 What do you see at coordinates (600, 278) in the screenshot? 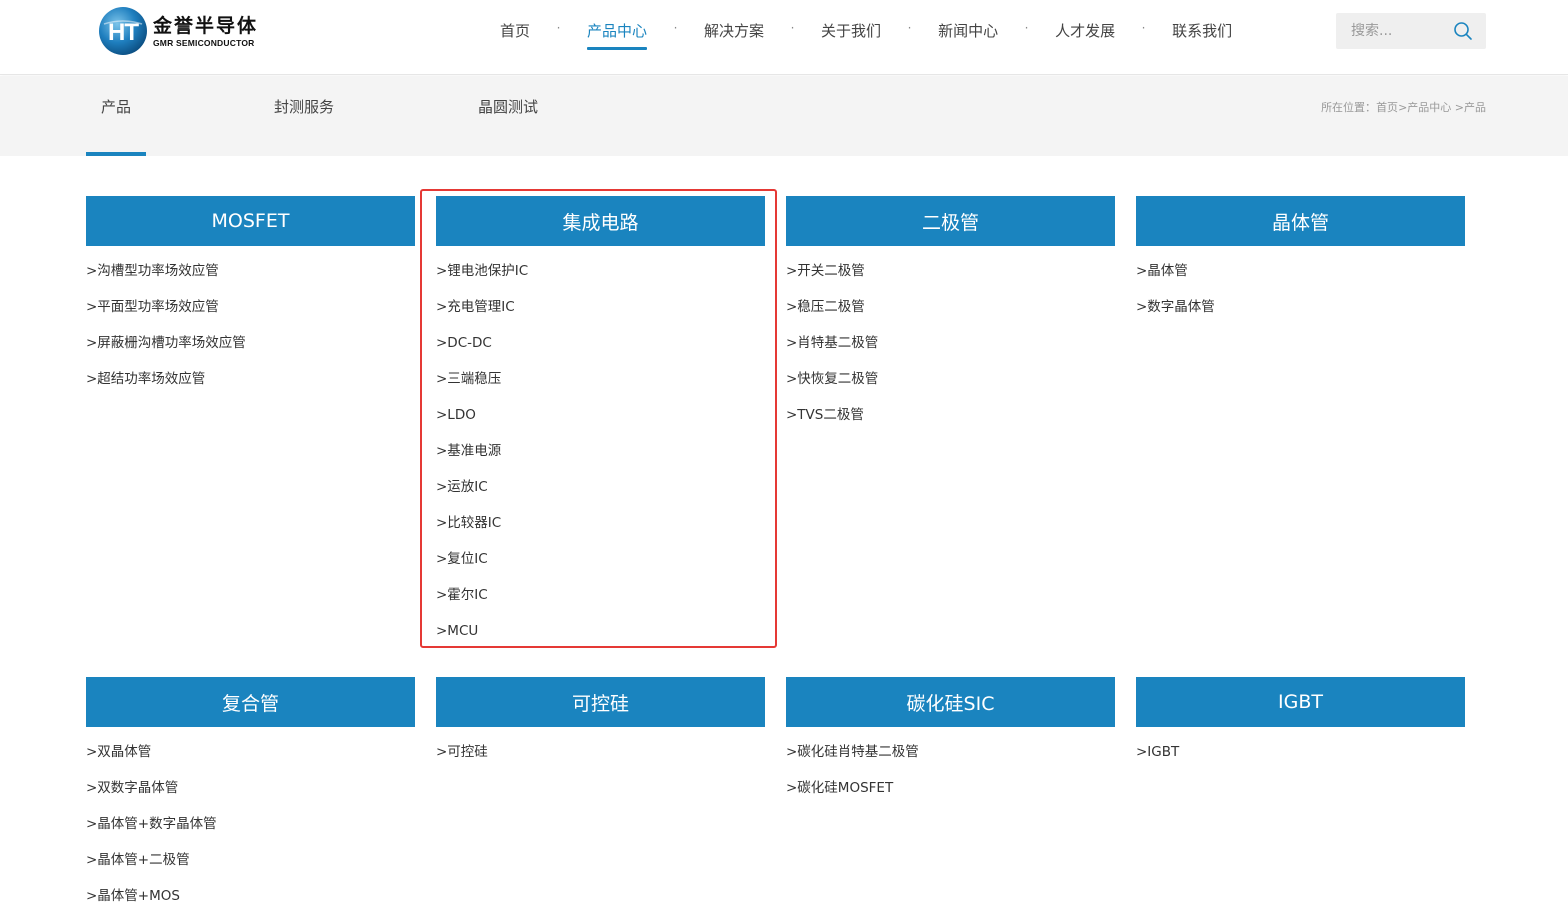
I see `category-item-link: >锂电池保护IC` at bounding box center [600, 278].